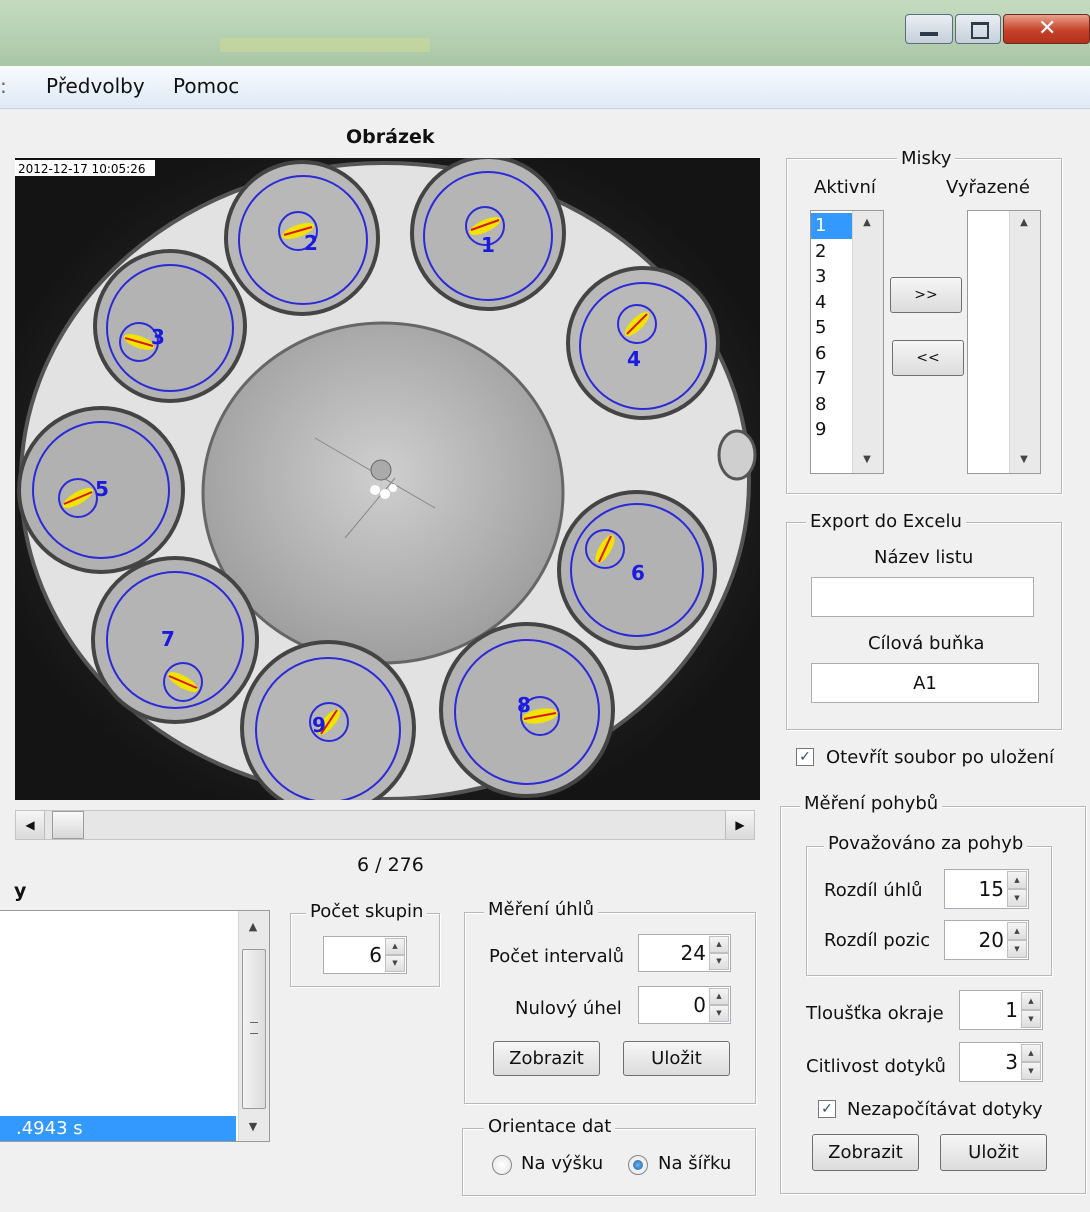 The height and width of the screenshot is (1212, 1090). Describe the element at coordinates (876, 1066) in the screenshot. I see `sensitivity-label: Citlivost dotyků` at that location.